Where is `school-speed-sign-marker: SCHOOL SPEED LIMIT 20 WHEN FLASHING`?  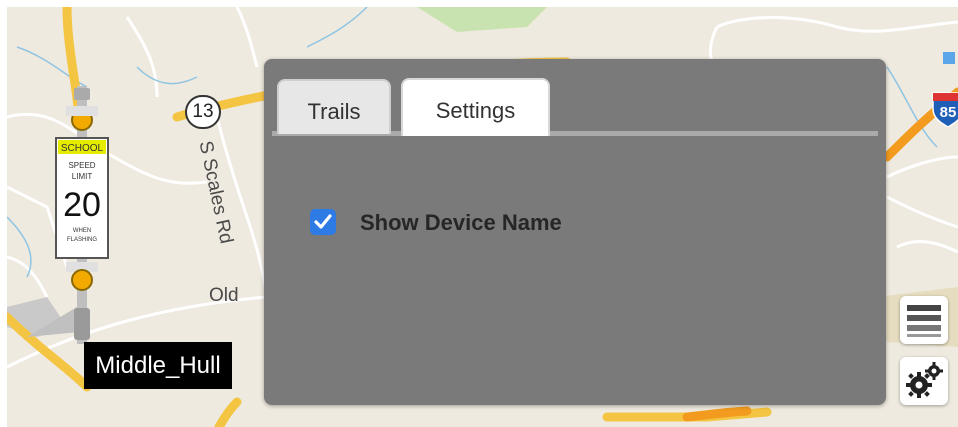
school-speed-sign-marker: SCHOOL SPEED LIMIT 20 WHEN FLASHING is located at coordinates (82, 215).